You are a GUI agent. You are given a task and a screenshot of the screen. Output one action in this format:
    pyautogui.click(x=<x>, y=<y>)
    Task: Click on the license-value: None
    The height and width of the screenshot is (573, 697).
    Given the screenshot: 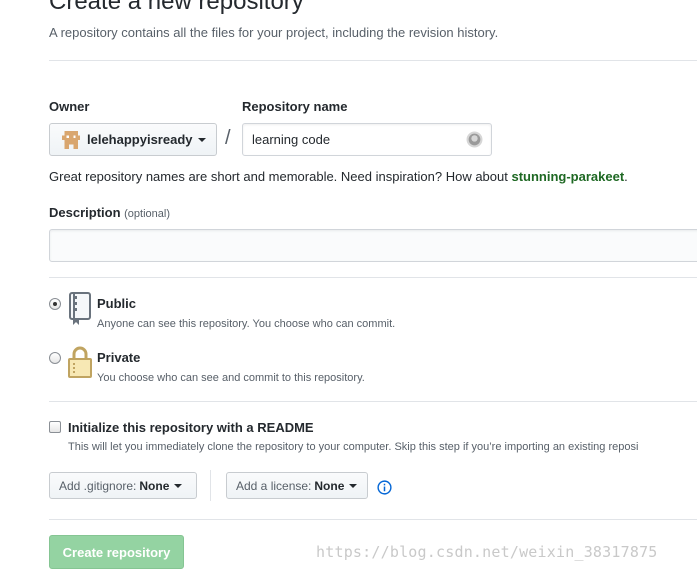 What is the action you would take?
    pyautogui.click(x=329, y=485)
    